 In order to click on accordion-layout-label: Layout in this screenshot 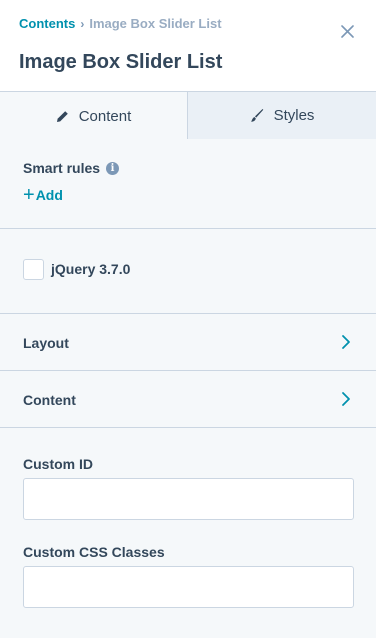, I will do `click(46, 343)`.